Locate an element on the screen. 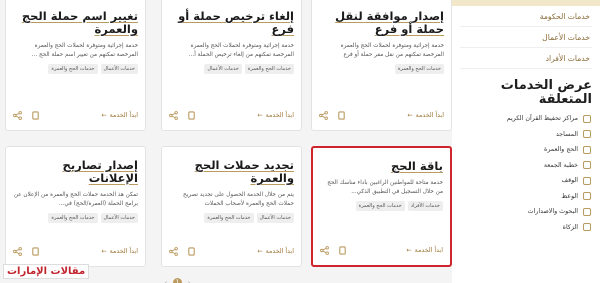 The image size is (600, 283). filter-research: البحوث والاصدارات is located at coordinates (521, 212).